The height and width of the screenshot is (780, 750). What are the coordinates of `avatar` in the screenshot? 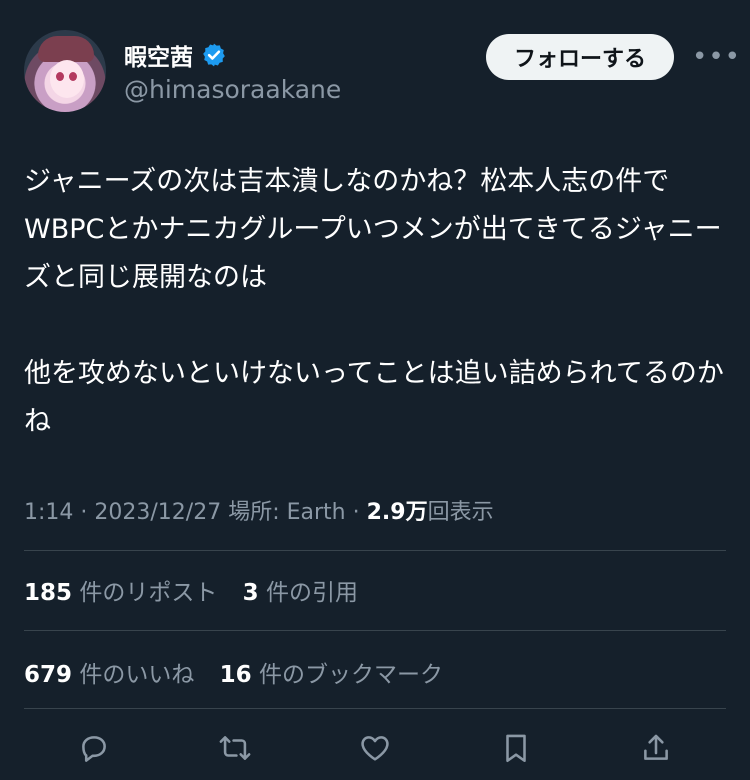 It's located at (65, 71).